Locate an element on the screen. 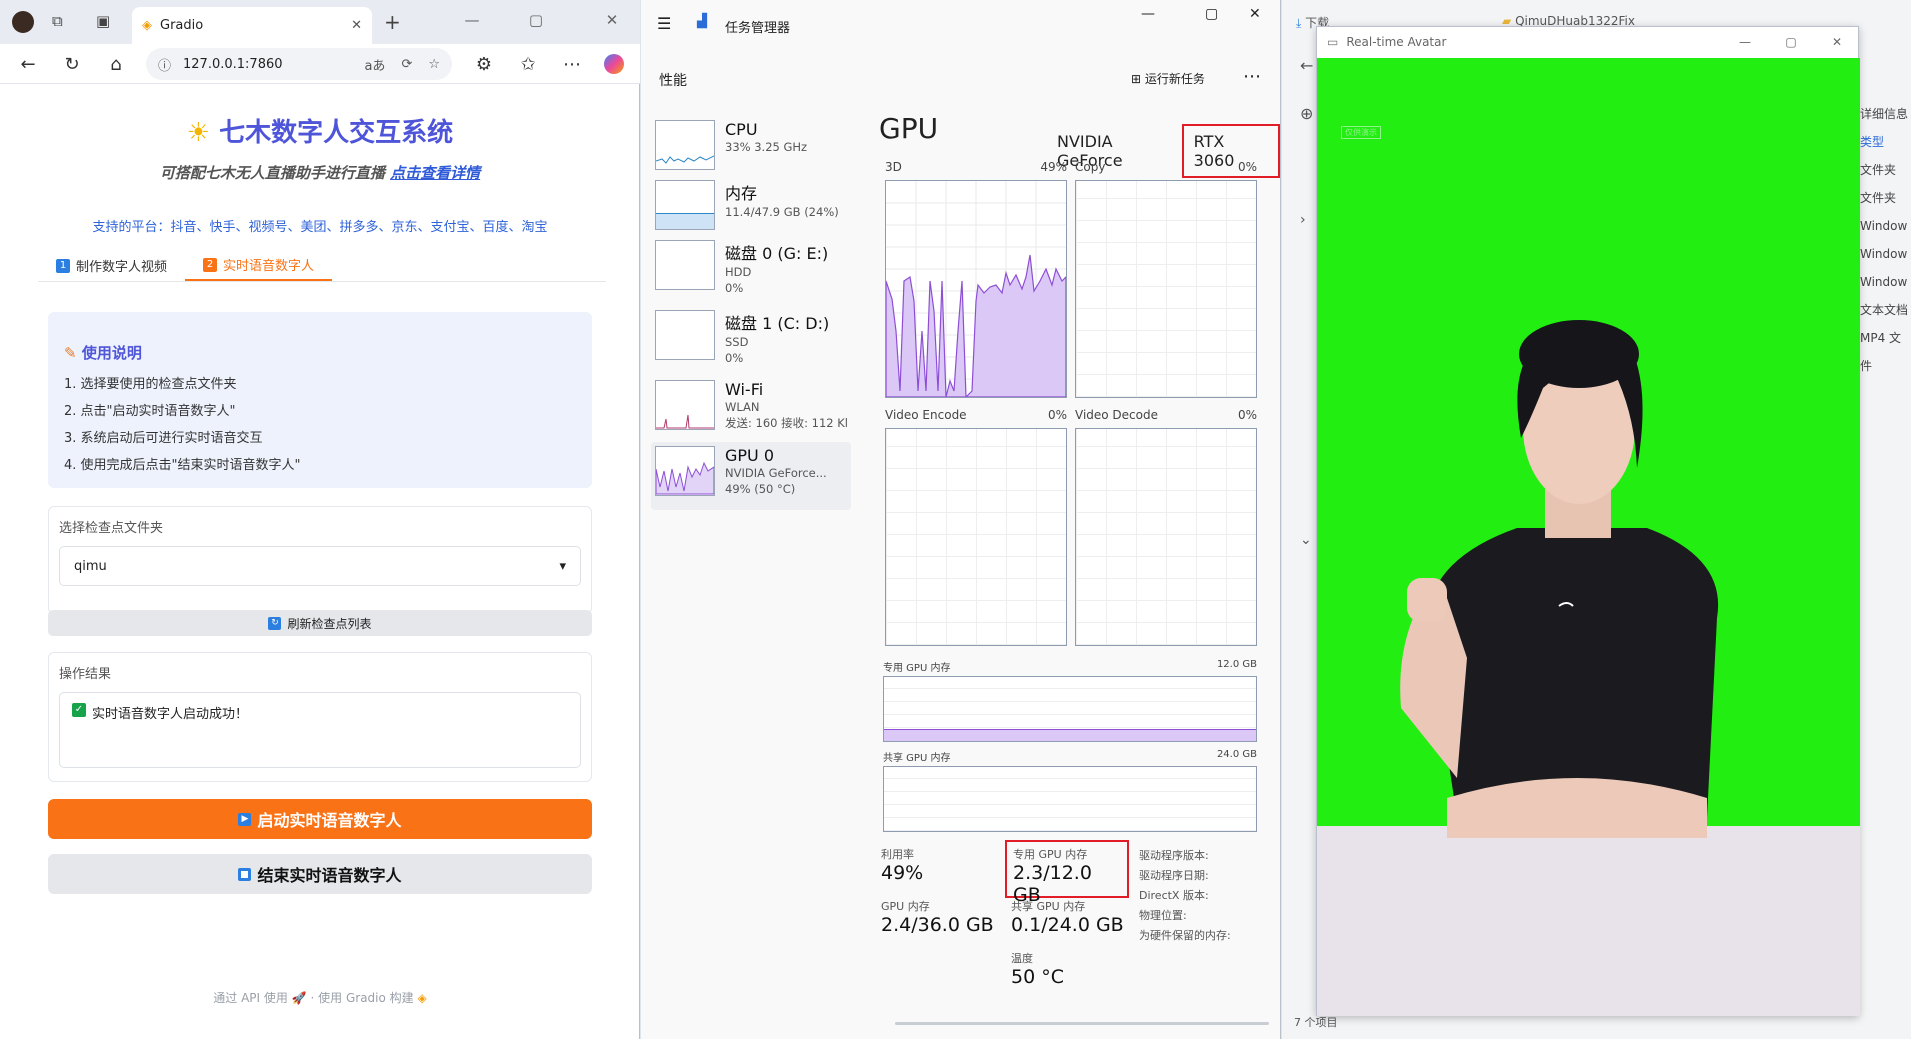  tab-actions-icon: ▣ is located at coordinates (105, 21).